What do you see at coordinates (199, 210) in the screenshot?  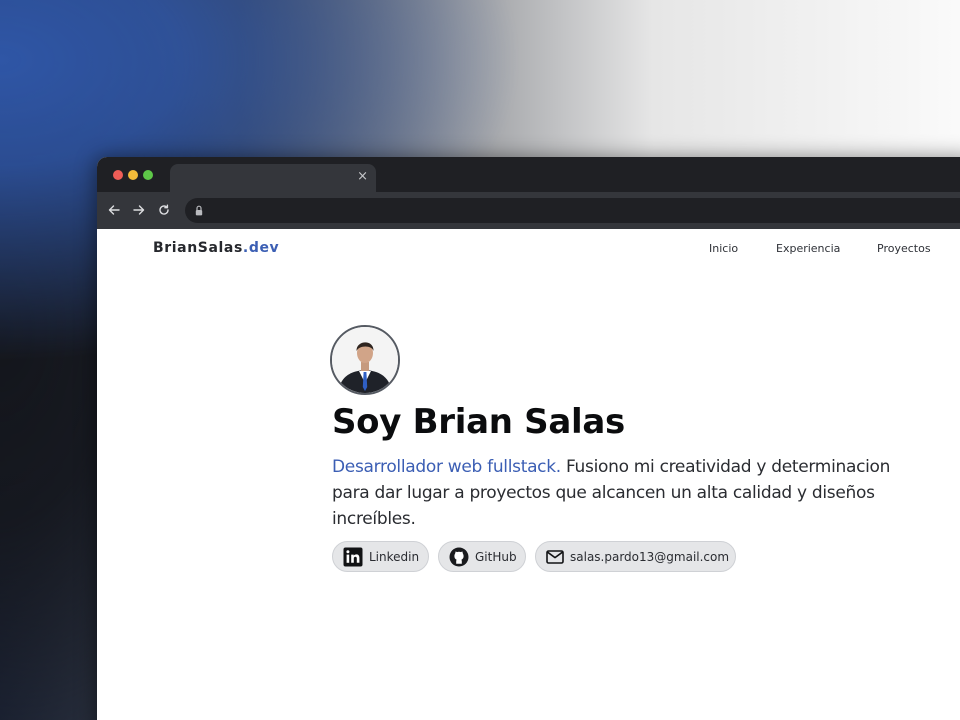 I see `lock-icon` at bounding box center [199, 210].